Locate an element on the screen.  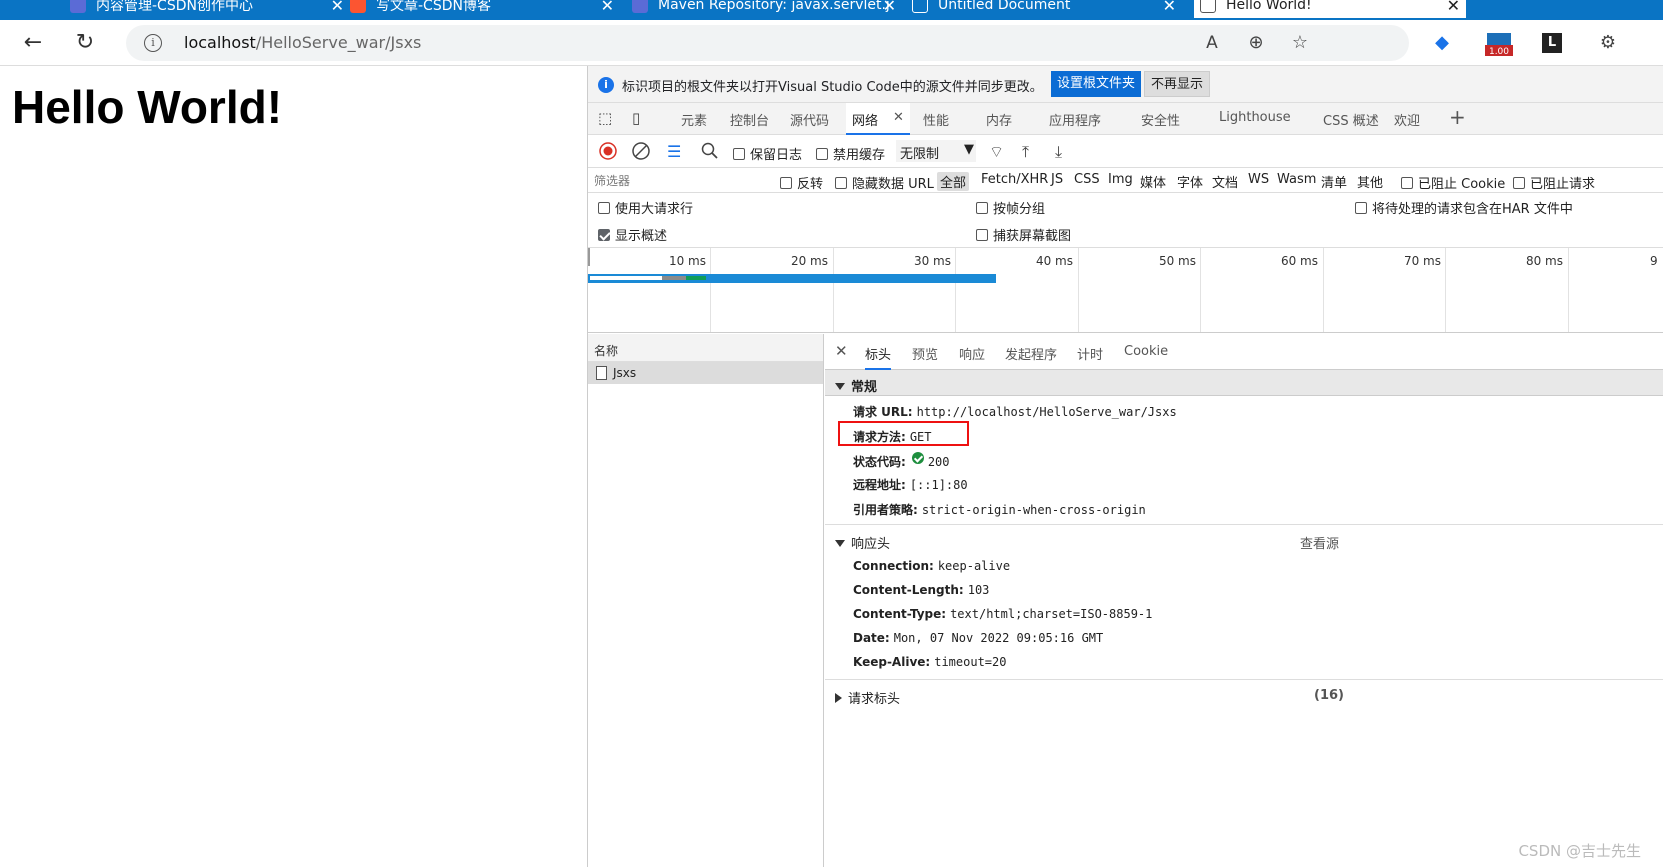
export-har-icon: ⤓ is located at coordinates (1058, 152).